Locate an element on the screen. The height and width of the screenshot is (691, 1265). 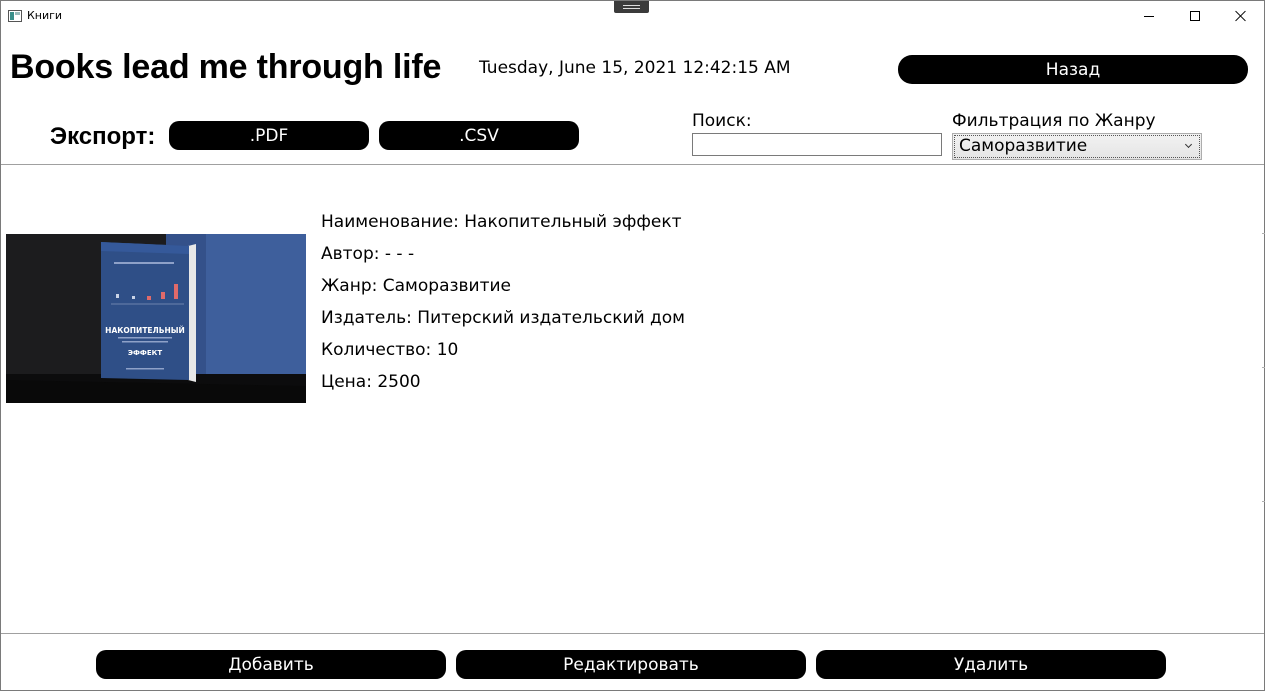
delete-button: Удалить is located at coordinates (991, 664).